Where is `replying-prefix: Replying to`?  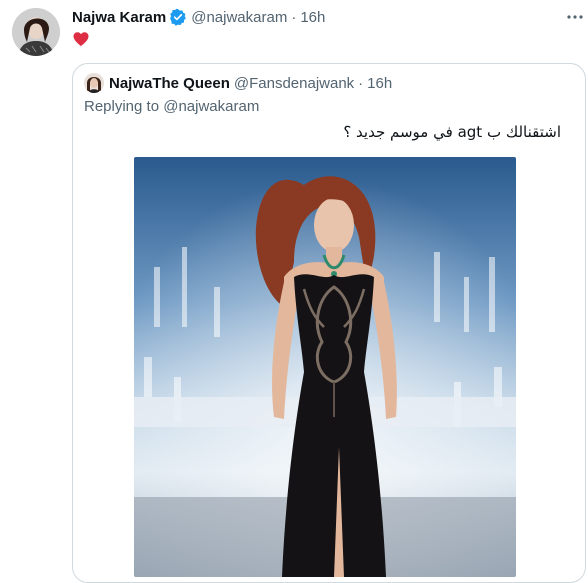 replying-prefix: Replying to is located at coordinates (122, 106).